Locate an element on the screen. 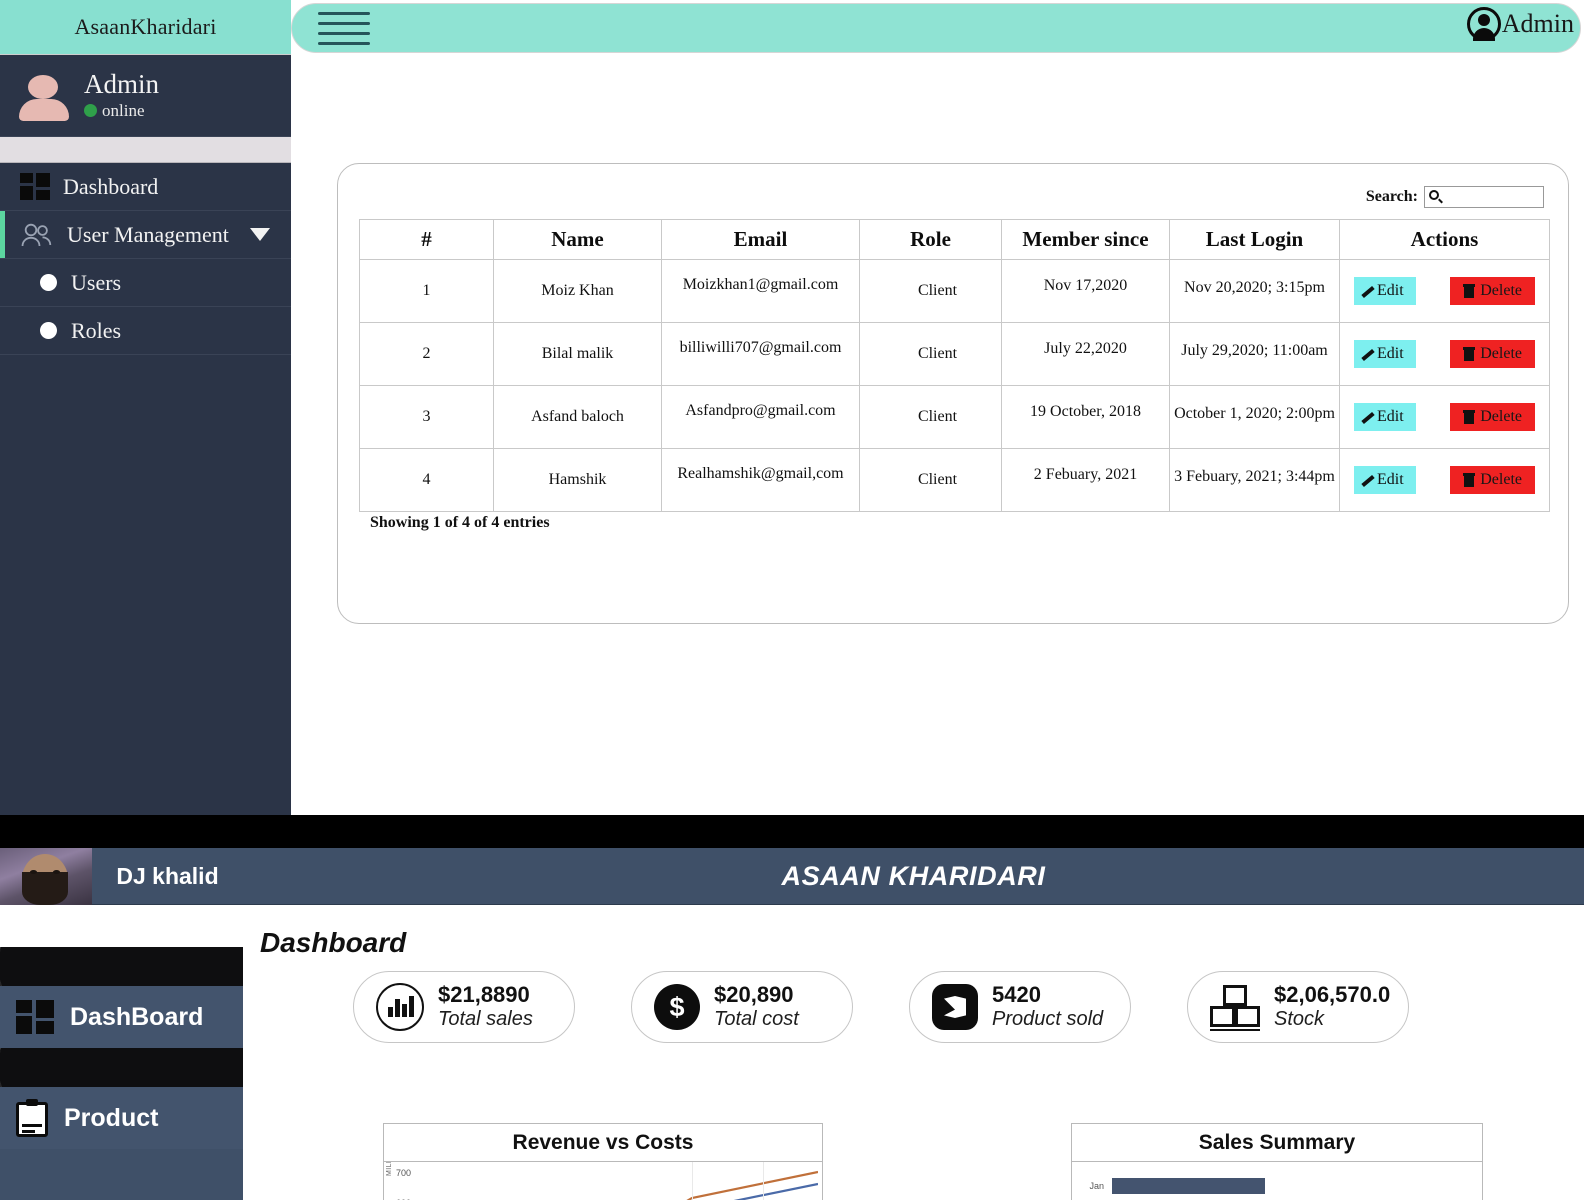 Image resolution: width=1584 pixels, height=1200 pixels. sidebar-subitem-label: Users is located at coordinates (96, 282).